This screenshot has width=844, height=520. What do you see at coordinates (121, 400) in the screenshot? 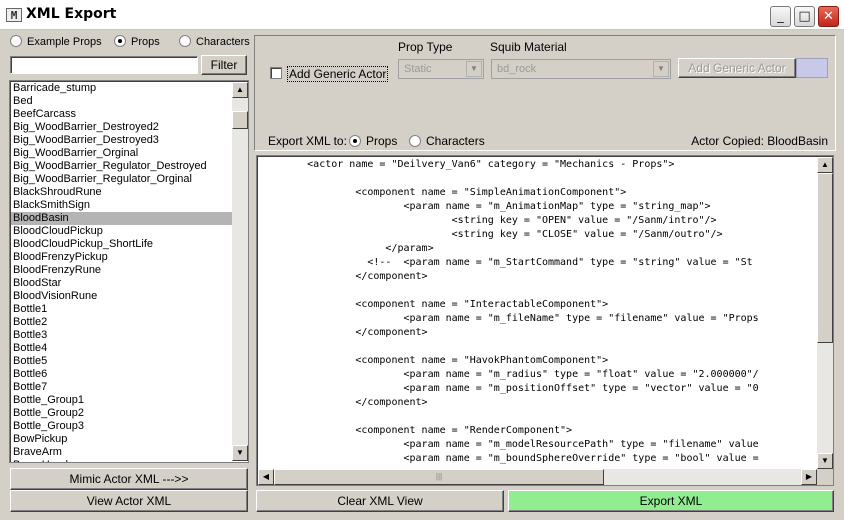
I see `list-item: Bottle_Group1` at bounding box center [121, 400].